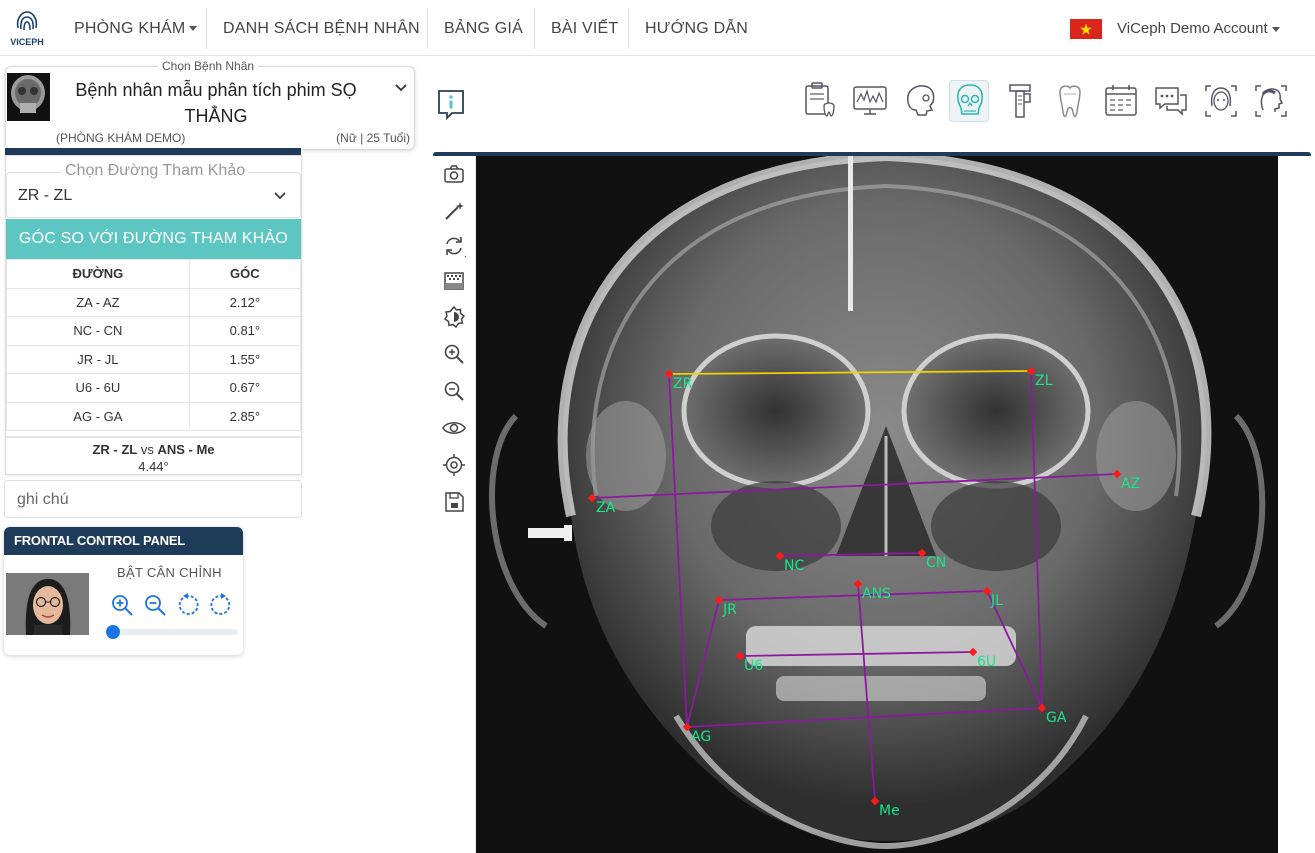 The height and width of the screenshot is (853, 1315). Describe the element at coordinates (740, 656) in the screenshot. I see `landmark-point-U6` at that location.